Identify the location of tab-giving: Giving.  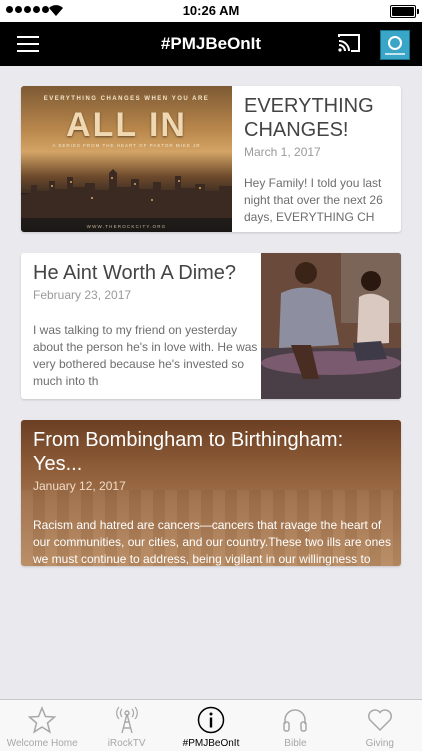
(380, 725).